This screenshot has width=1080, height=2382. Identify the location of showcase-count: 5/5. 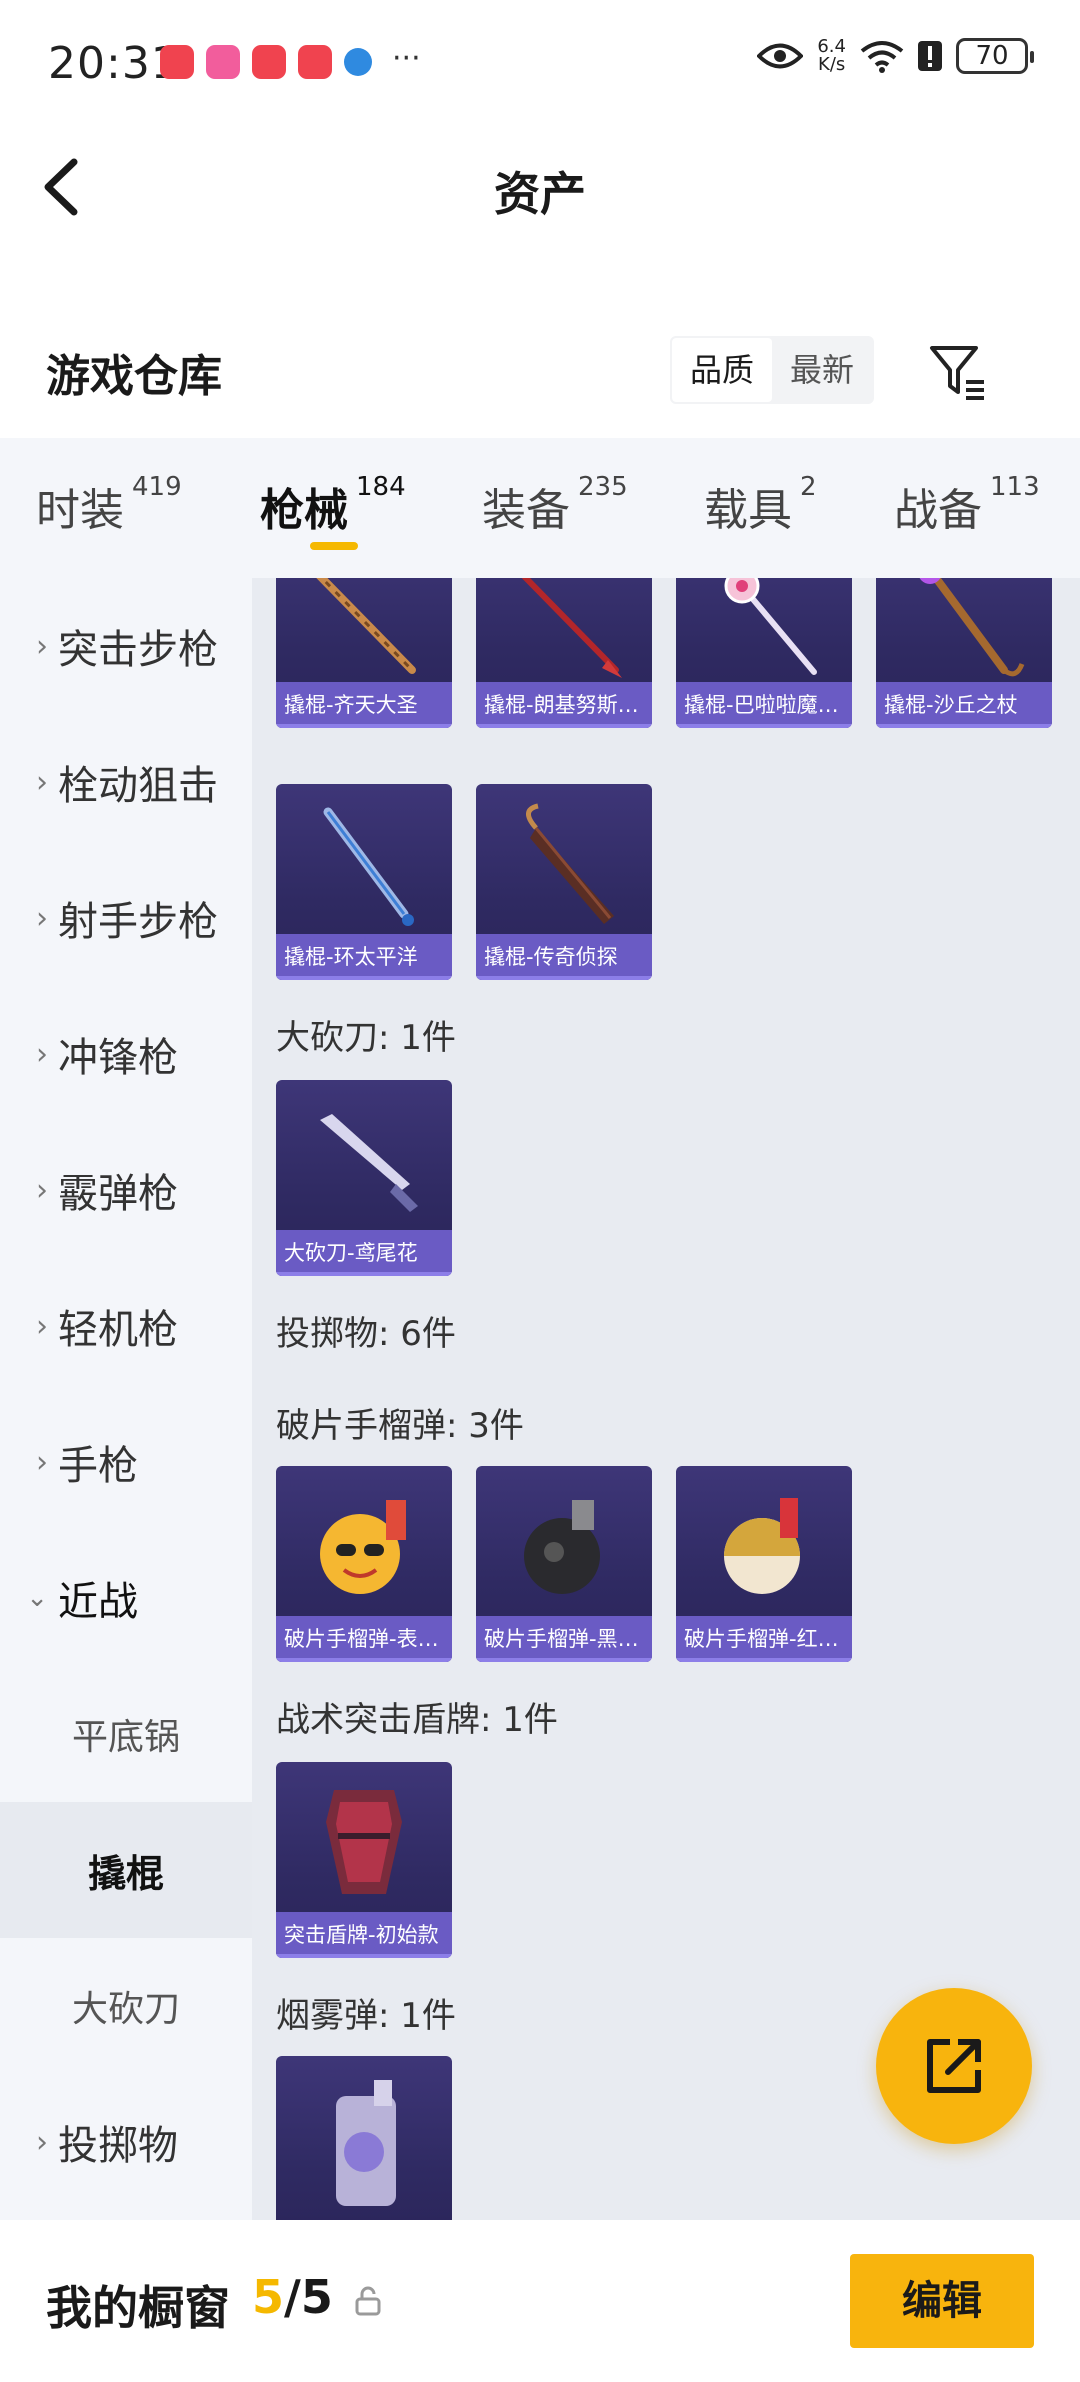
(292, 2297).